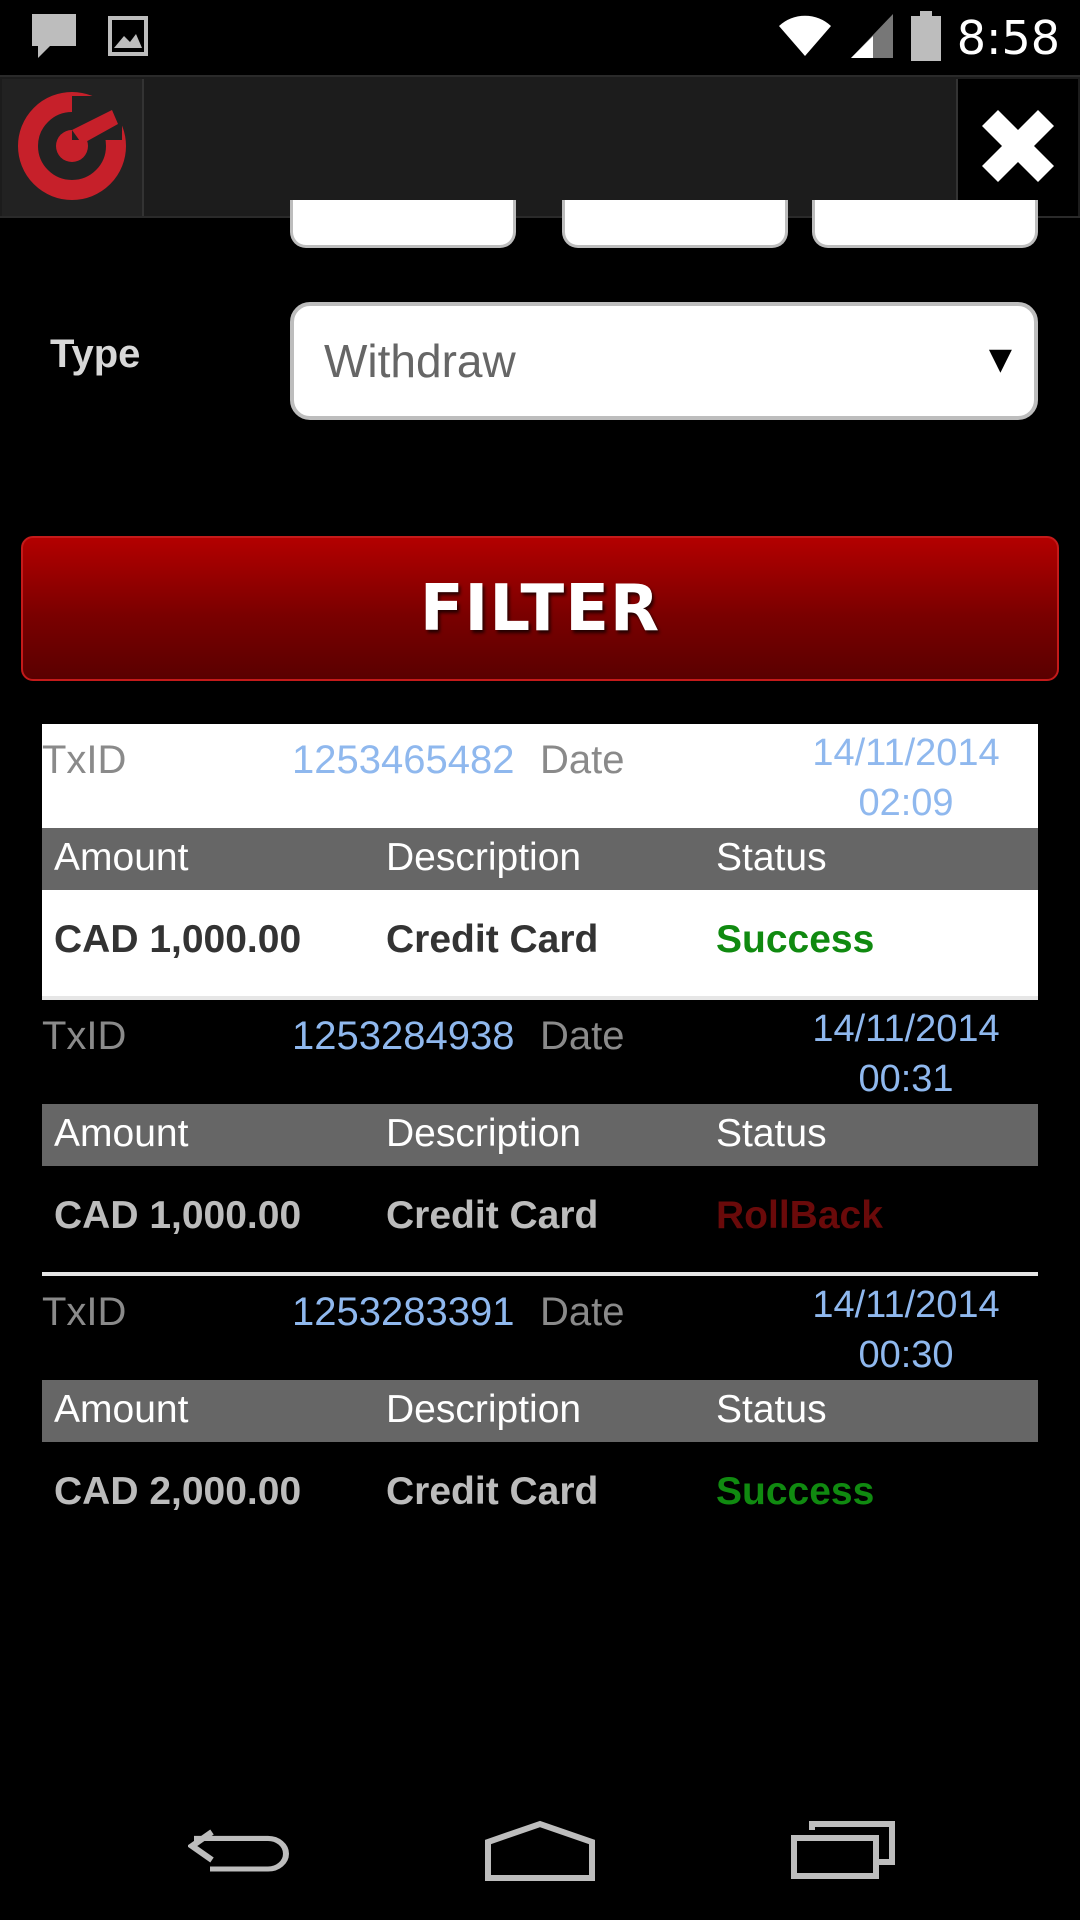 The width and height of the screenshot is (1080, 1920). What do you see at coordinates (128, 37) in the screenshot?
I see `image-icon` at bounding box center [128, 37].